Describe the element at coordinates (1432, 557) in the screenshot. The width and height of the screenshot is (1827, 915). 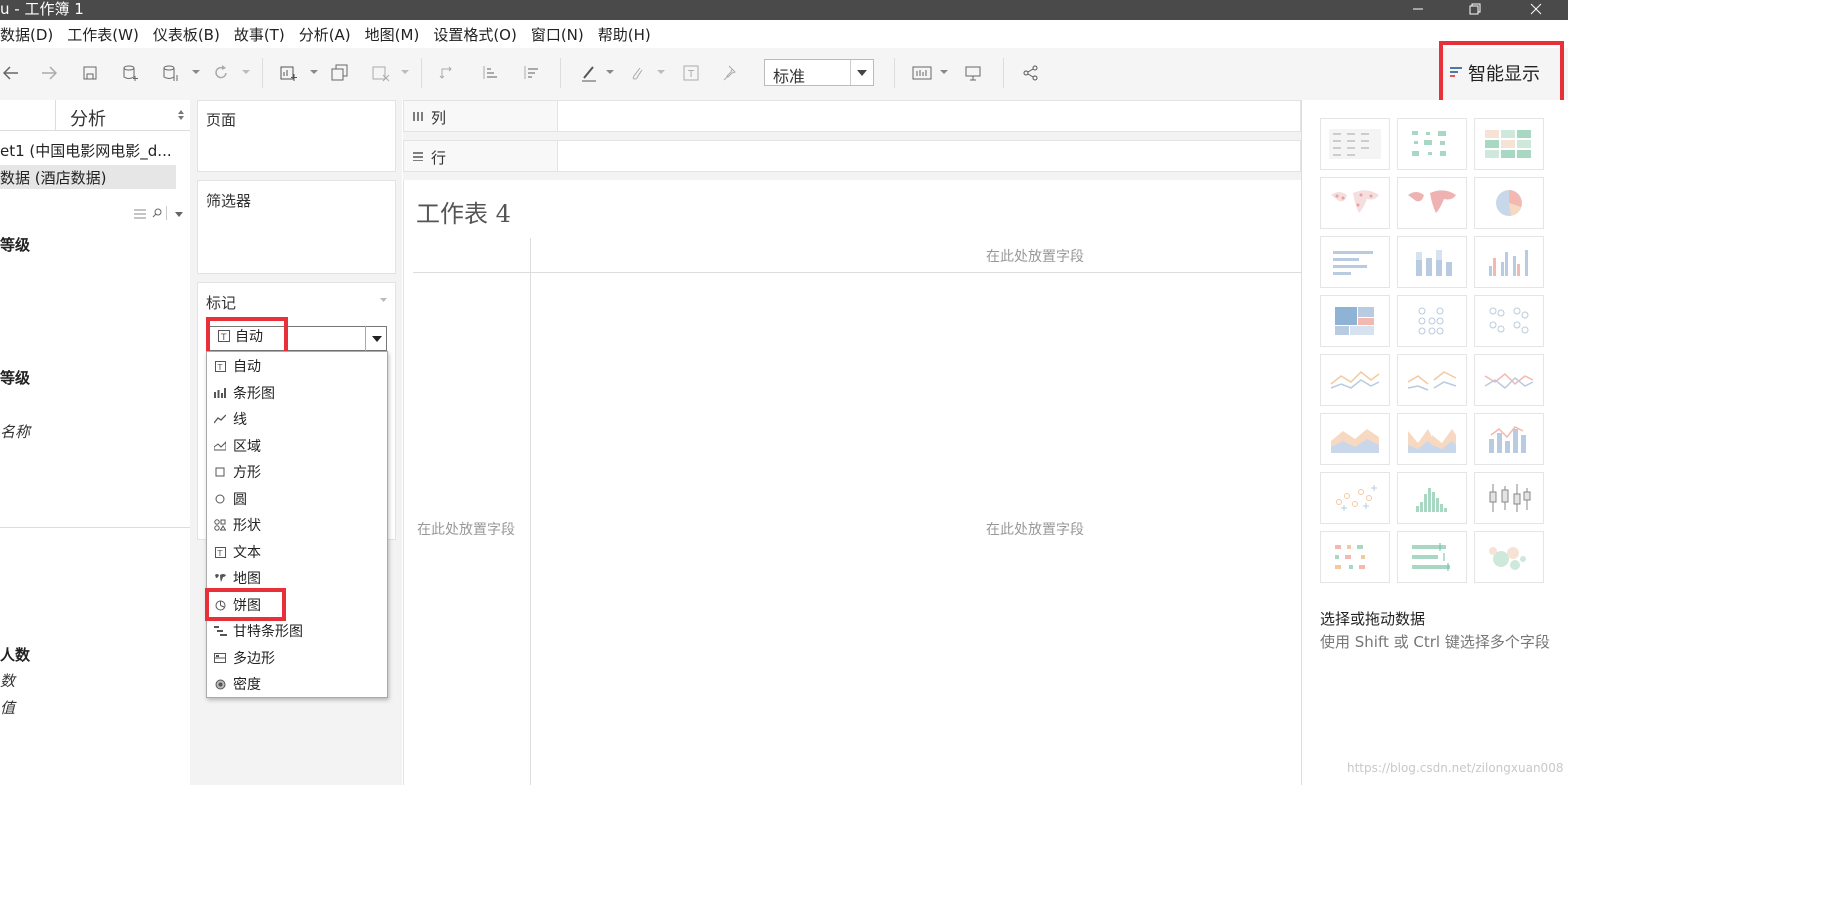
I see `chart-option-bullet-graph` at that location.